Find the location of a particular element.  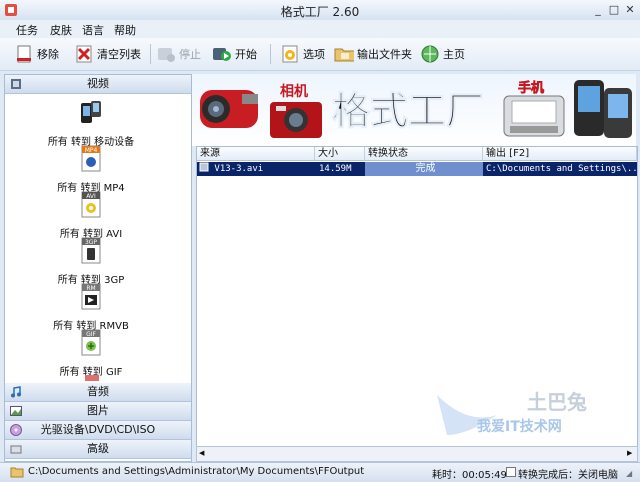

window-title: 格式工厂 2.60 is located at coordinates (320, 12).